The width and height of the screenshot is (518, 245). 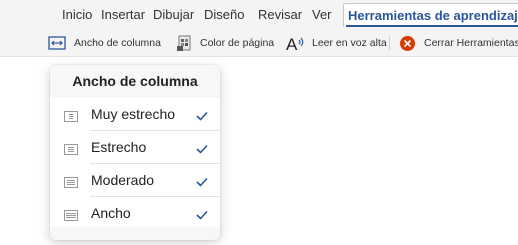 I want to click on close-learning-tools-button: Cerrar Herramientas, so click(x=458, y=43).